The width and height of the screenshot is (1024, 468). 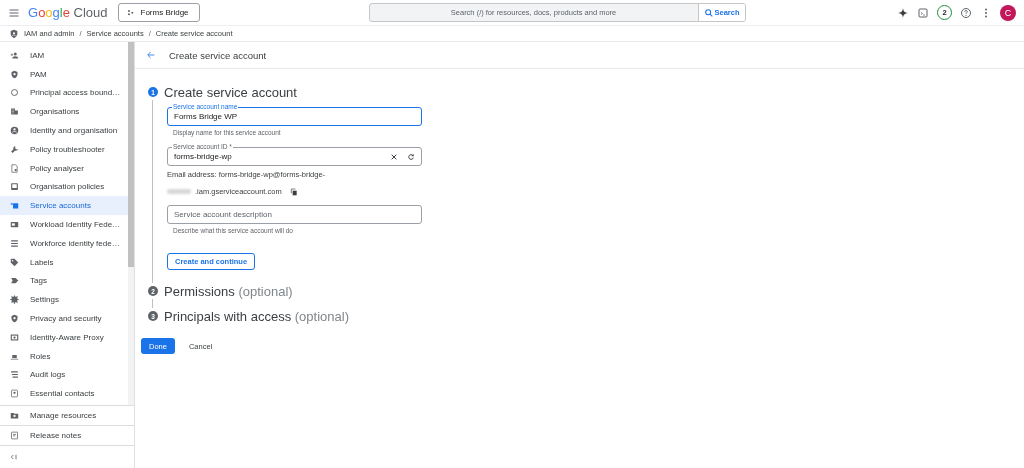 I want to click on search-icon, so click(x=708, y=12).